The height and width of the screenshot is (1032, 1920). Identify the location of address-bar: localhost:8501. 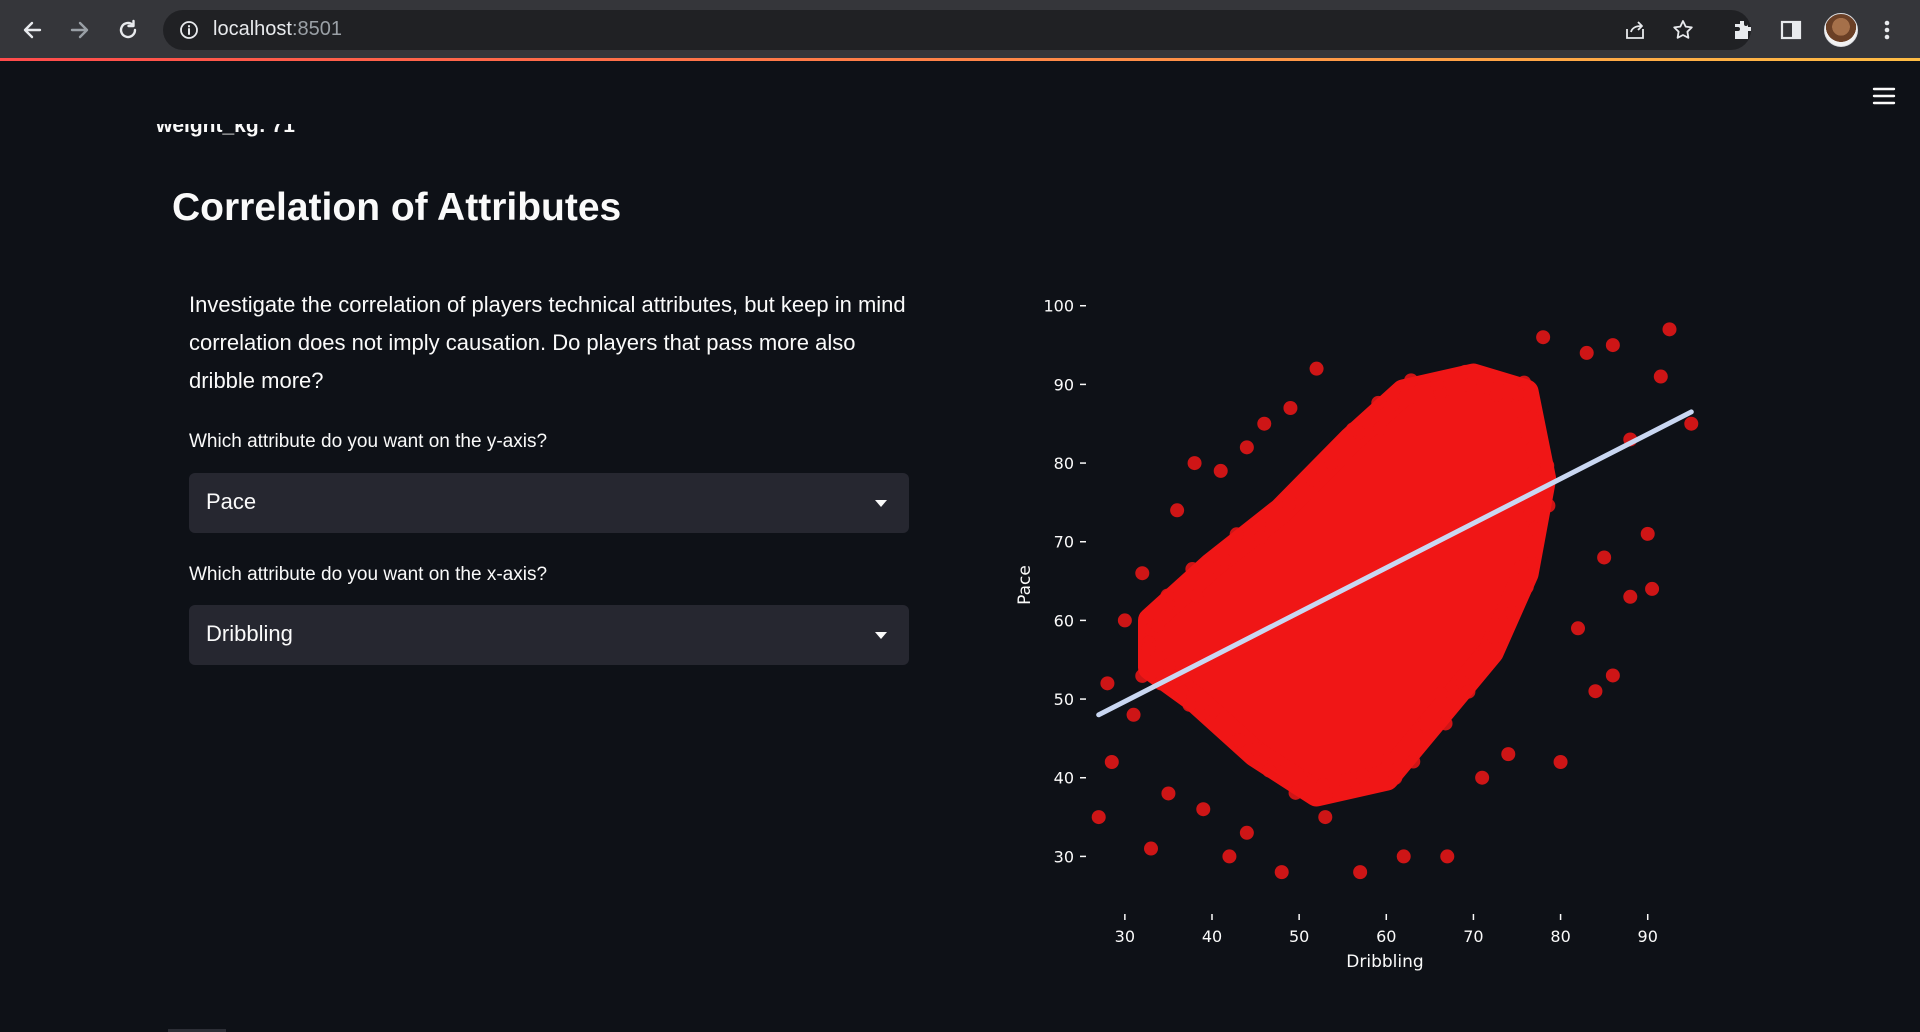
(957, 30).